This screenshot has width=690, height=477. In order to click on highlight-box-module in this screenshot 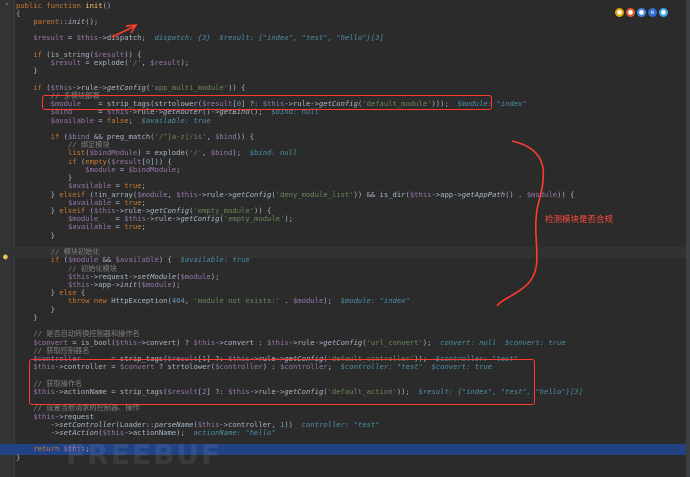, I will do `click(267, 102)`.